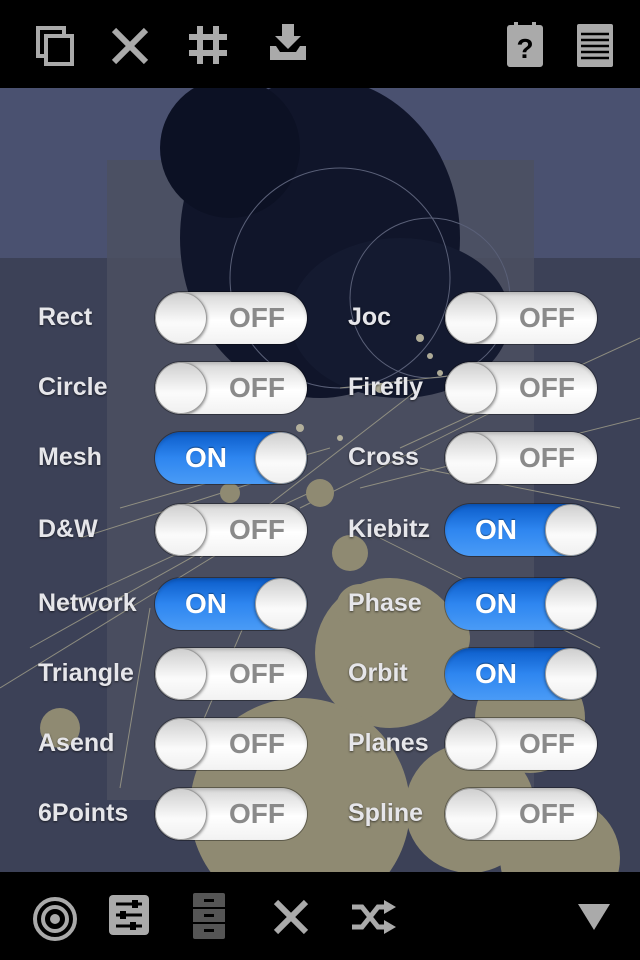 This screenshot has width=640, height=960. I want to click on cabinet-icon, so click(209, 916).